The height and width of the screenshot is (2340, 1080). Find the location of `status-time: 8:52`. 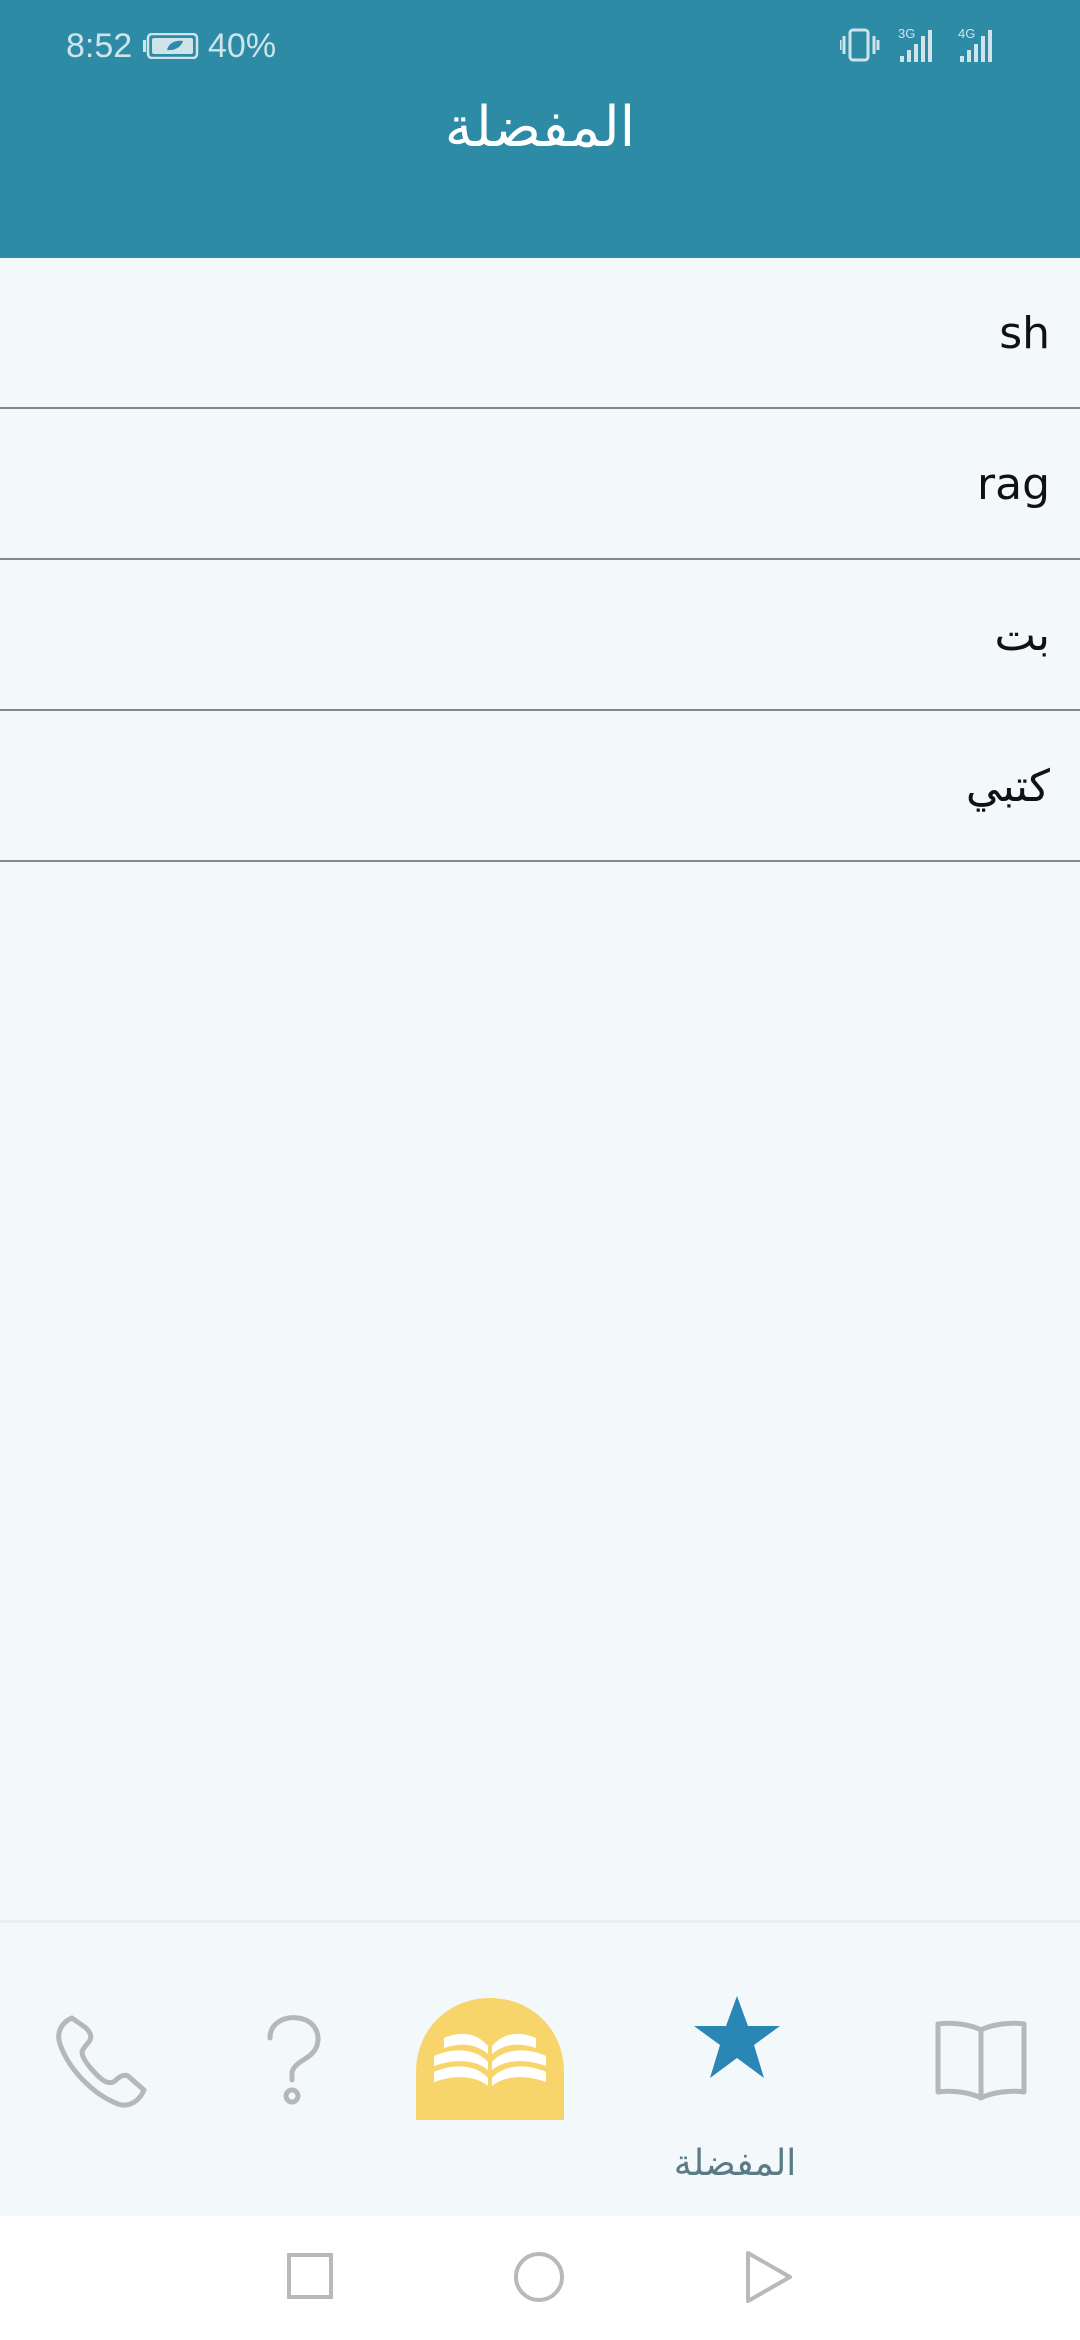

status-time: 8:52 is located at coordinates (99, 46).